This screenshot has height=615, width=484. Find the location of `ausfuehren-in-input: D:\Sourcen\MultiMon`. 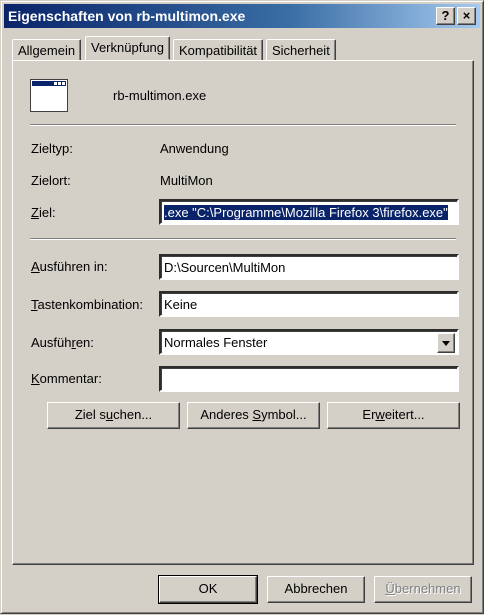

ausfuehren-in-input: D:\Sourcen\MultiMon is located at coordinates (309, 267).